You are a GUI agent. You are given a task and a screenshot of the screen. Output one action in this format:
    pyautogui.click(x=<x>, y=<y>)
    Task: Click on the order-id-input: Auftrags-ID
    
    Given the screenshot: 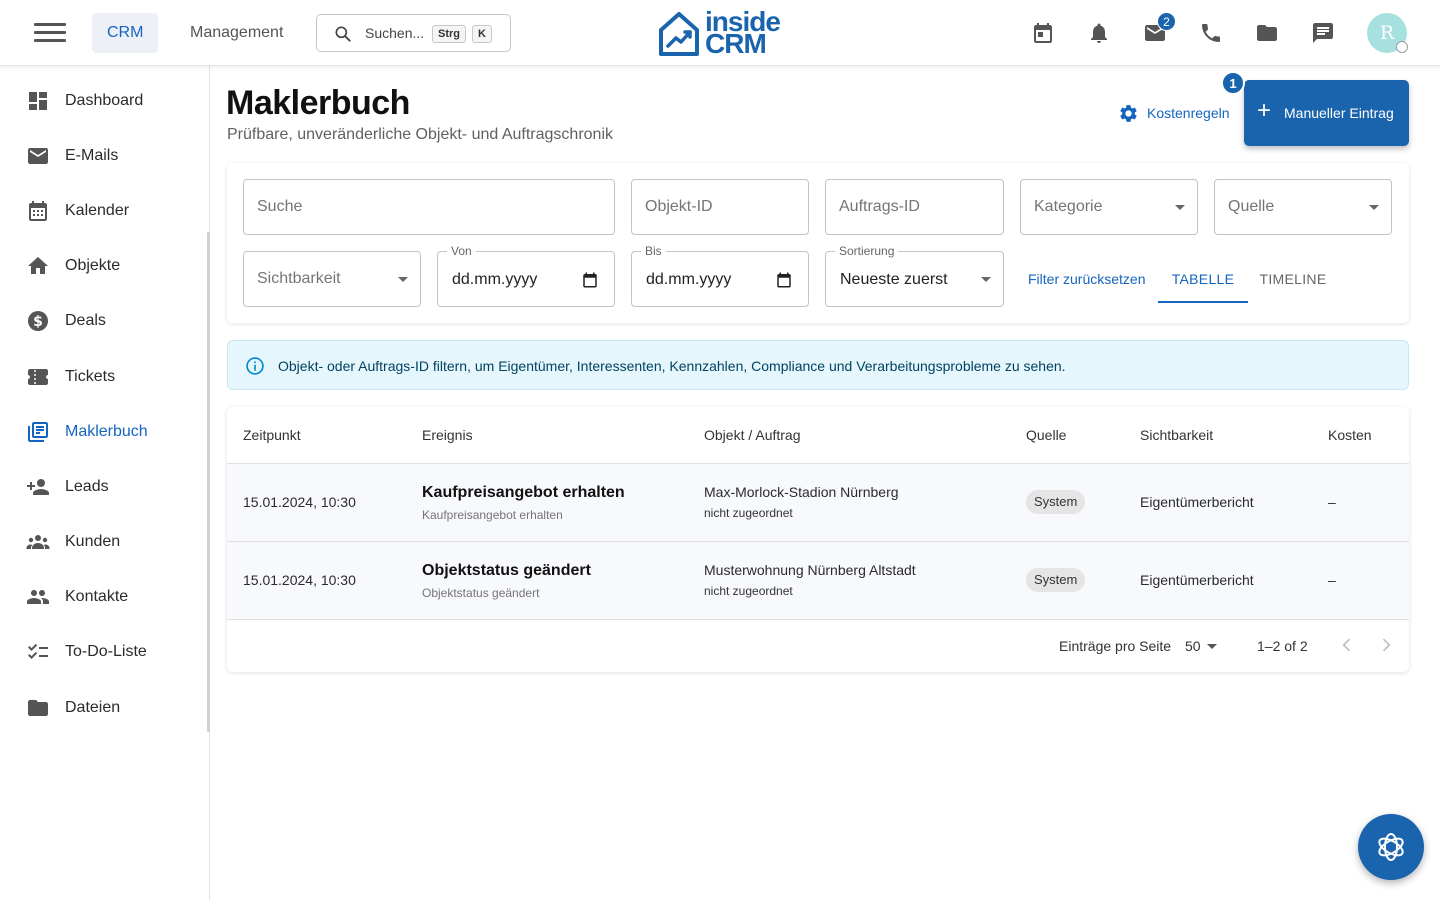 What is the action you would take?
    pyautogui.click(x=914, y=207)
    